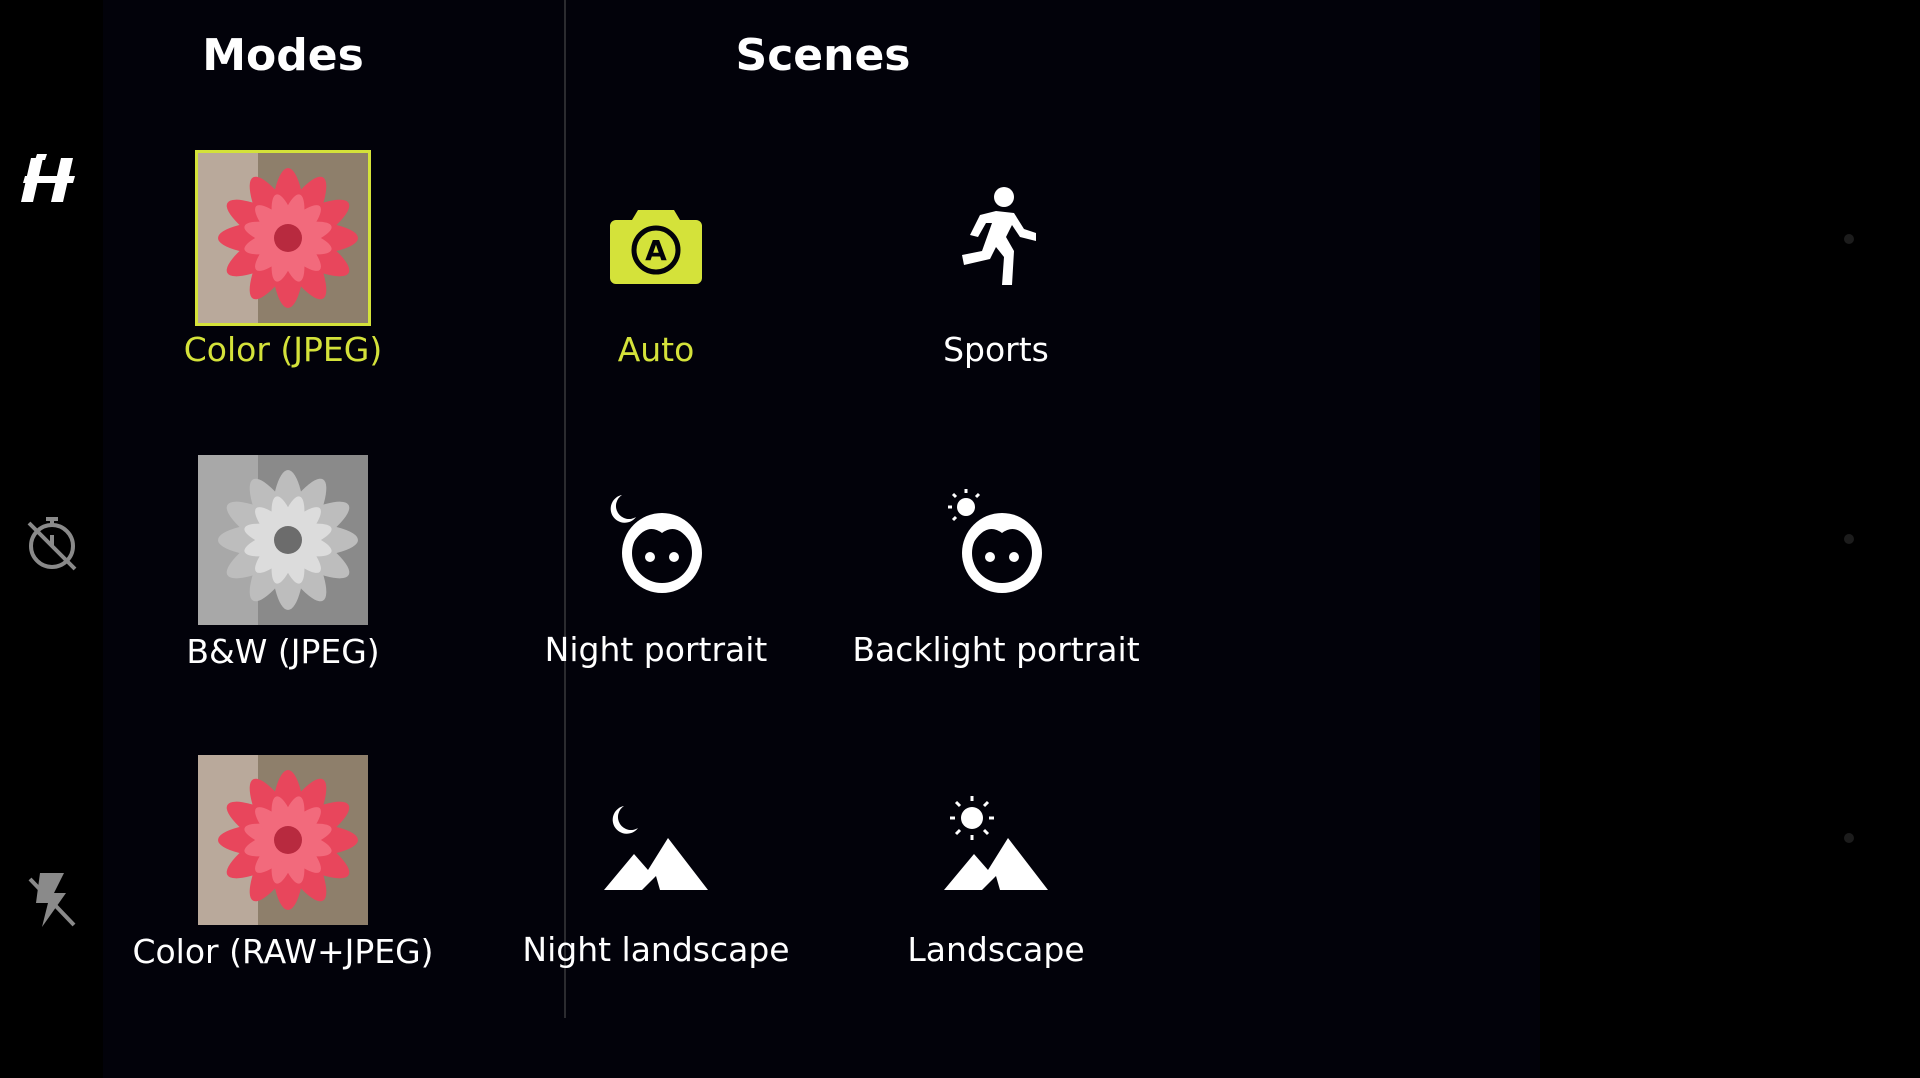 Image resolution: width=1920 pixels, height=1078 pixels. I want to click on scene-item-night-portrait: Night portrait, so click(656, 574).